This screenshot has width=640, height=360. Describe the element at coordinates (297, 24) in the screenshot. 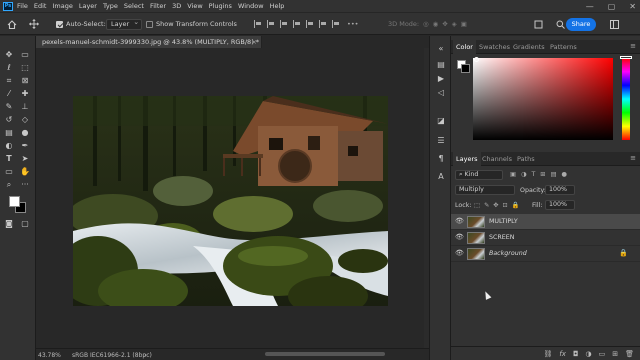

I see `align-top-icon` at that location.